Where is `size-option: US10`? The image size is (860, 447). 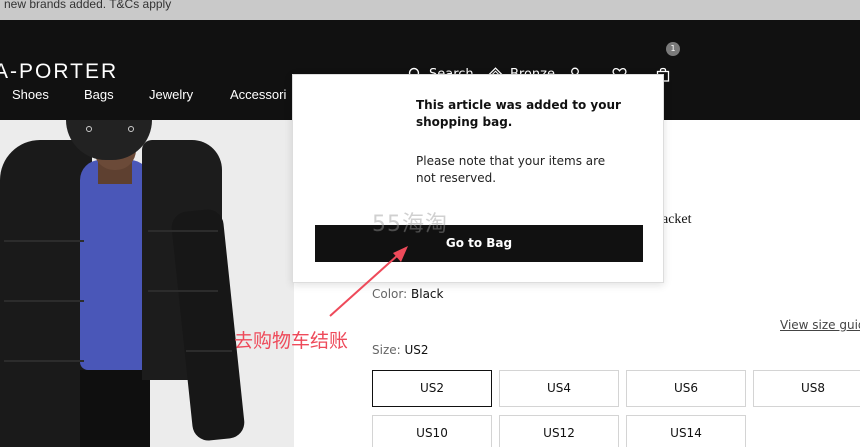
size-option: US10 is located at coordinates (432, 431).